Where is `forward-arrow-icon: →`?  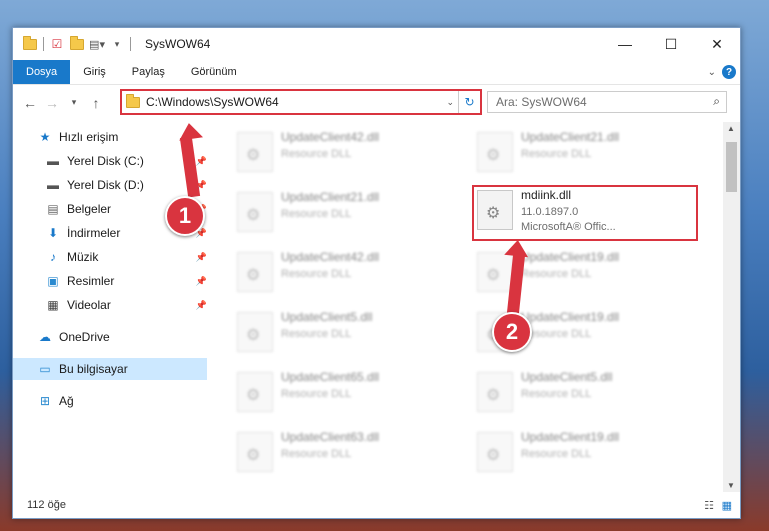 forward-arrow-icon: → is located at coordinates (52, 103).